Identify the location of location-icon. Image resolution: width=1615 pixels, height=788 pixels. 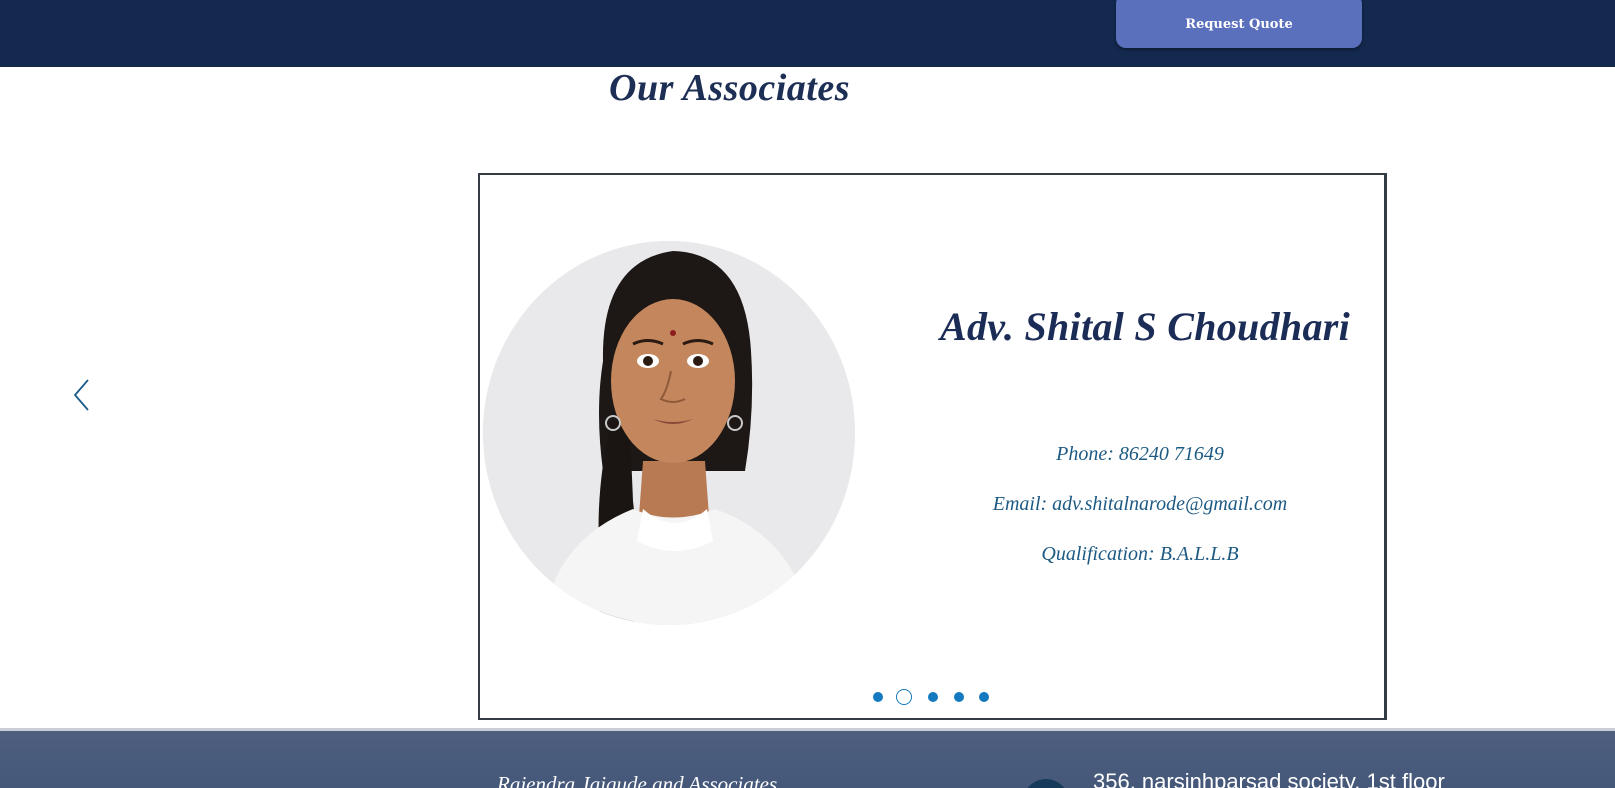
(1046, 783).